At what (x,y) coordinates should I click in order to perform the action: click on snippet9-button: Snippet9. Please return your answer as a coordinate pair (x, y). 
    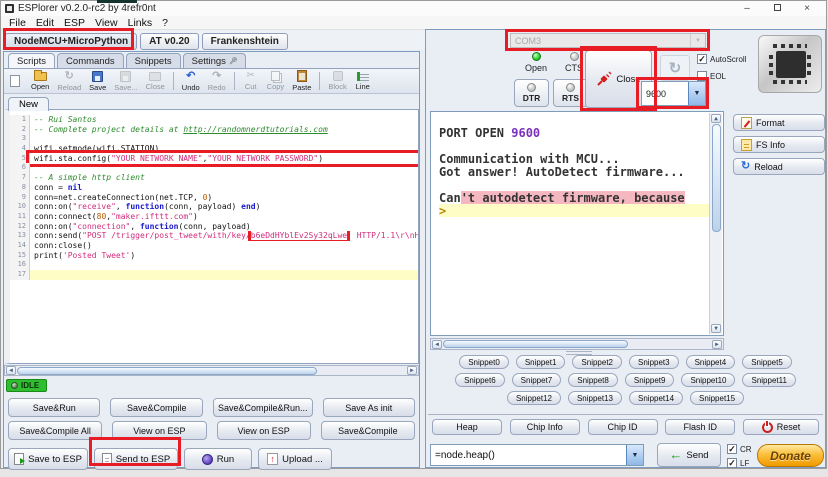
    Looking at the image, I should click on (649, 380).